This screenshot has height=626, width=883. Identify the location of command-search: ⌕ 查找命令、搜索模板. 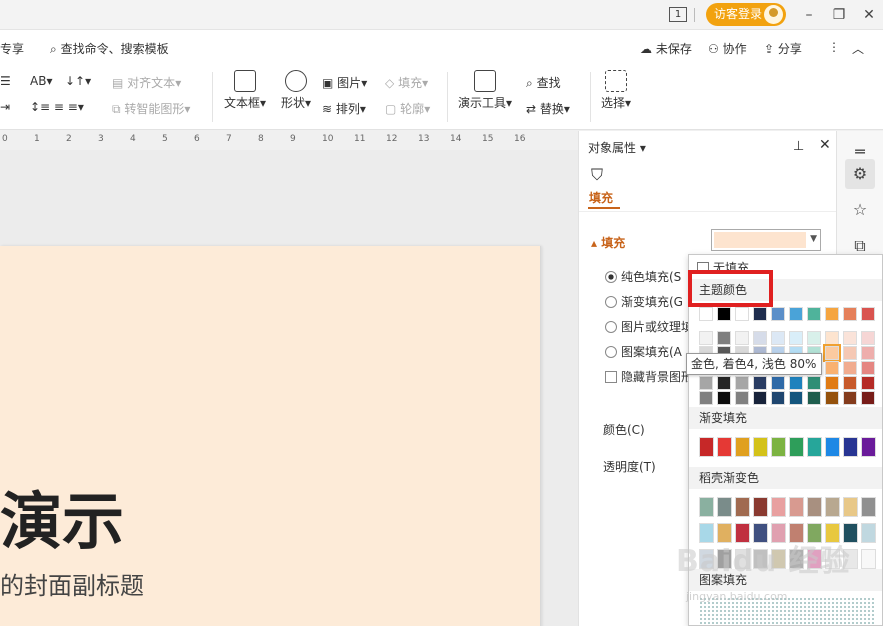
(109, 48).